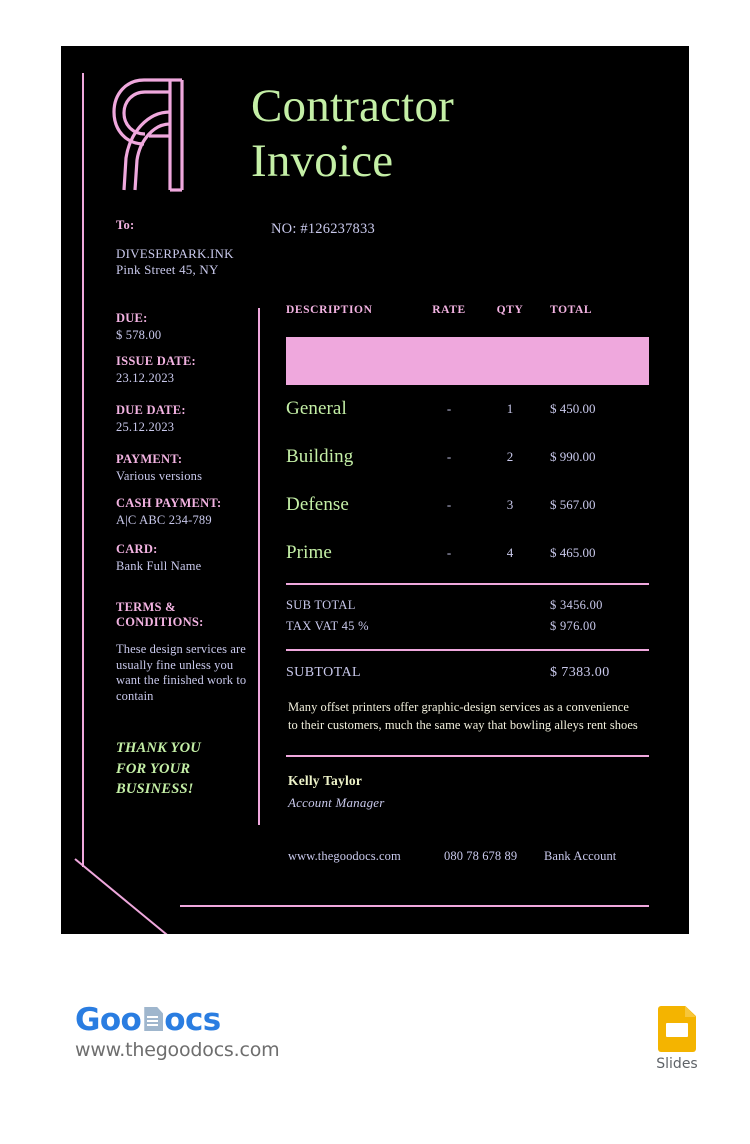 The width and height of the screenshot is (750, 1144). I want to click on tax-value: $ 976.00, so click(573, 626).